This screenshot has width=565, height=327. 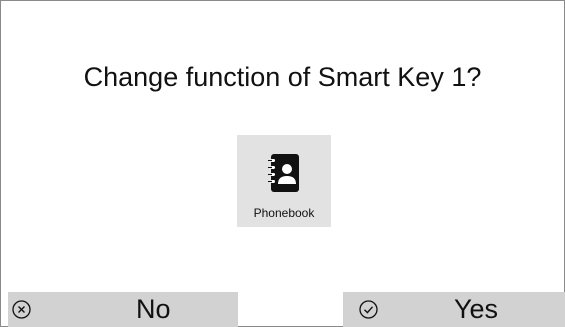 What do you see at coordinates (153, 309) in the screenshot?
I see `no-button-label: No` at bounding box center [153, 309].